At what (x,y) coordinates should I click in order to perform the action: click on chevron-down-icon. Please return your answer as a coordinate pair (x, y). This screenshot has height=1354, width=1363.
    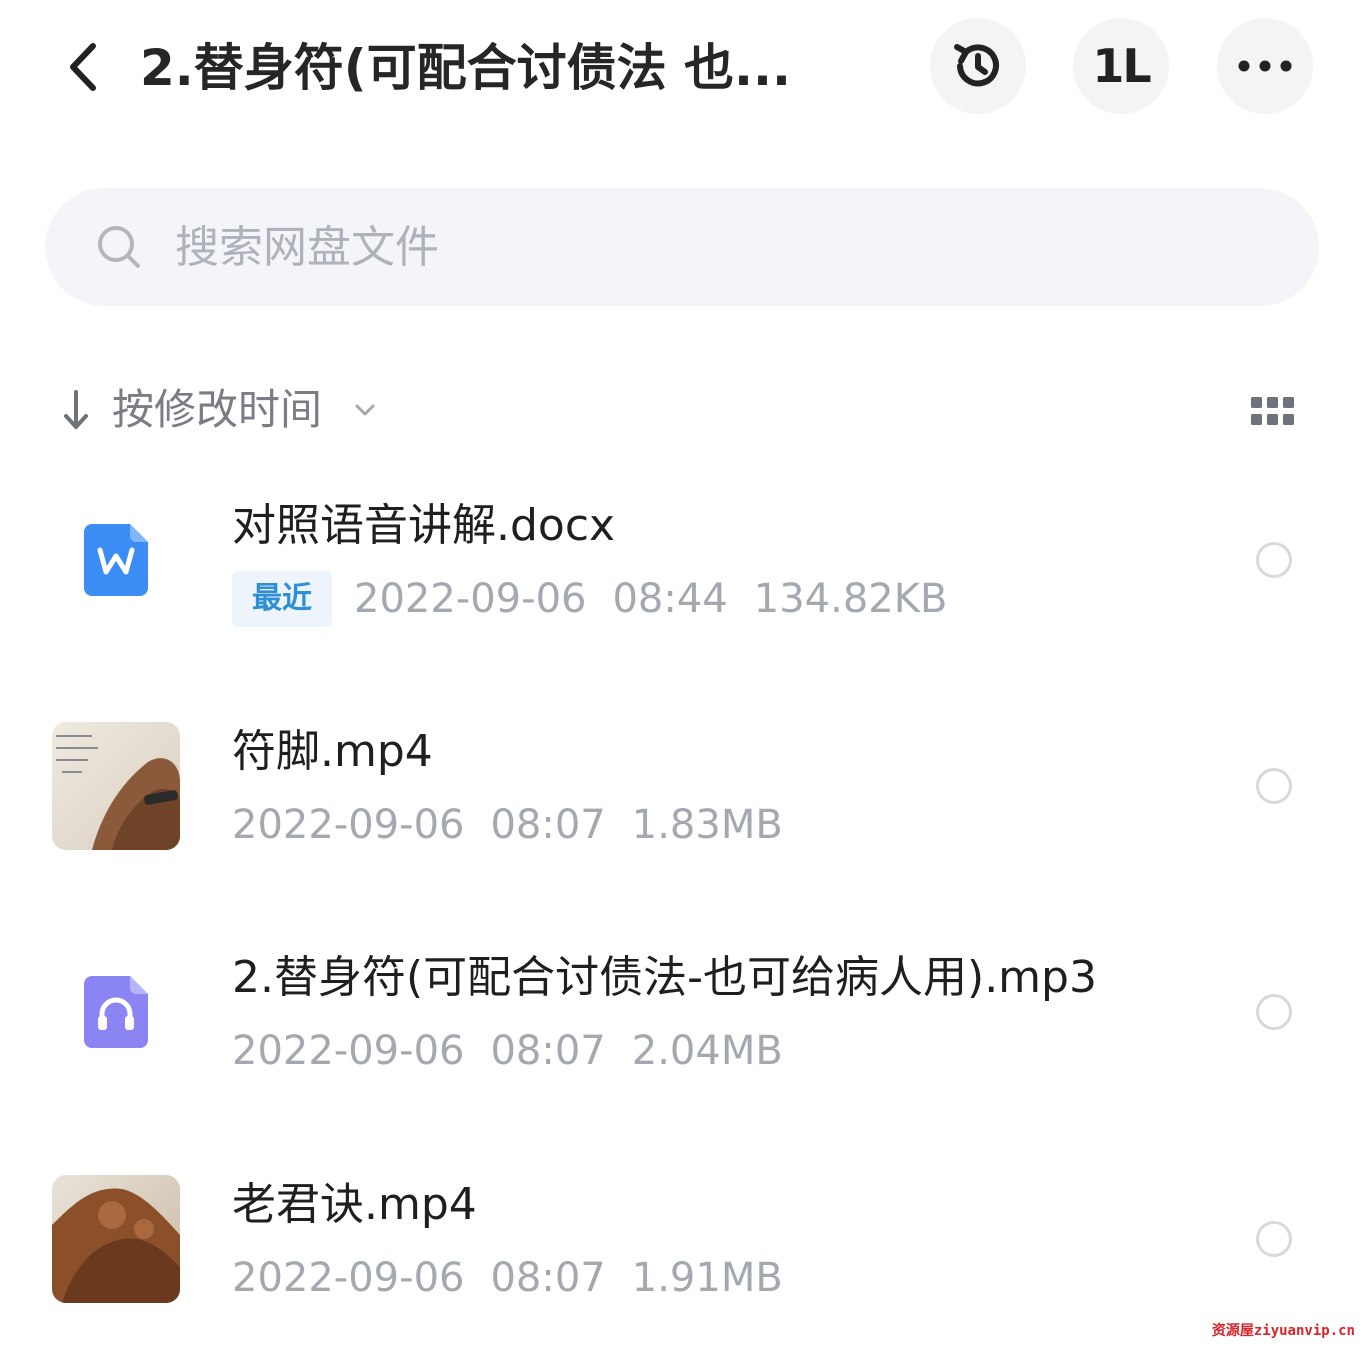
    Looking at the image, I should click on (365, 410).